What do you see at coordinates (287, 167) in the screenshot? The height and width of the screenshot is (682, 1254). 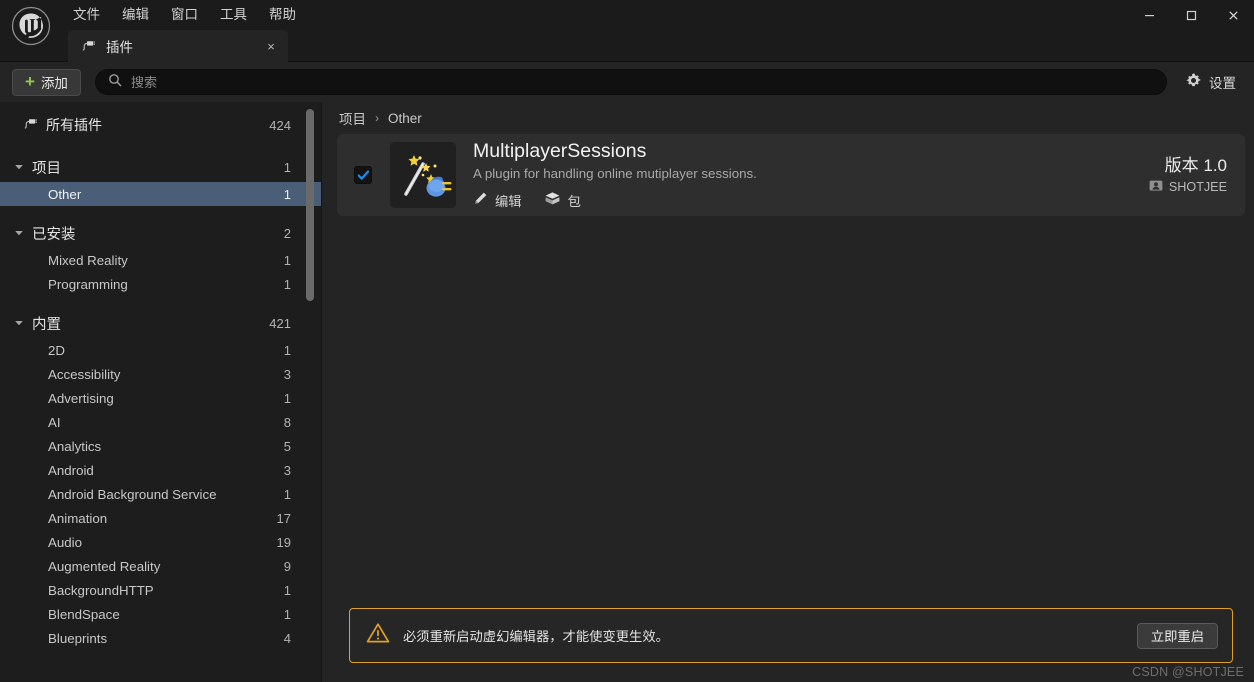 I see `sidebar-group-project-count: 1` at bounding box center [287, 167].